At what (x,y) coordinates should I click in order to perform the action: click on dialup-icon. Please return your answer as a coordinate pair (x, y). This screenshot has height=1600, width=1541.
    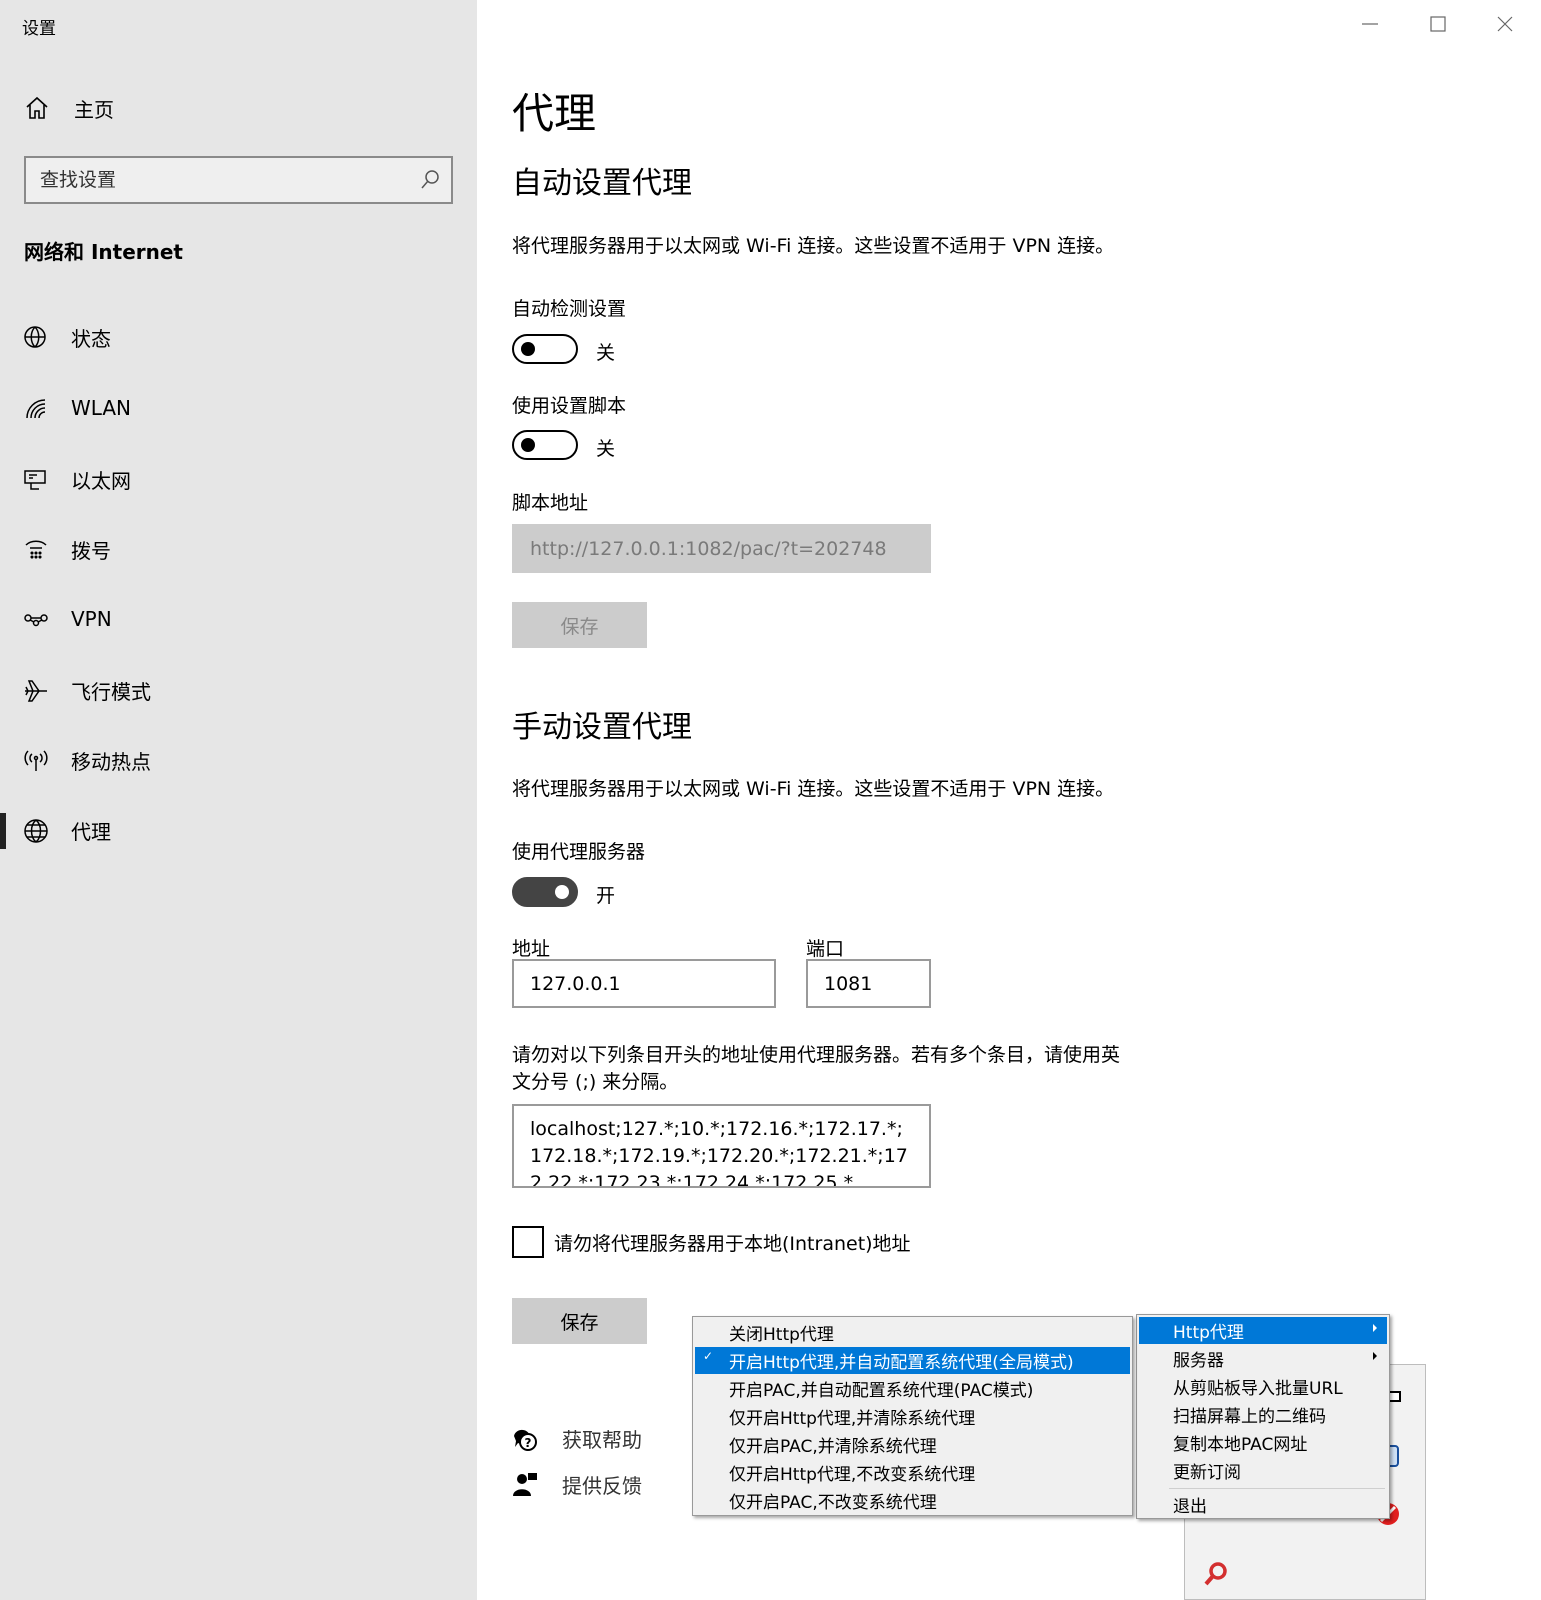
    Looking at the image, I should click on (36, 549).